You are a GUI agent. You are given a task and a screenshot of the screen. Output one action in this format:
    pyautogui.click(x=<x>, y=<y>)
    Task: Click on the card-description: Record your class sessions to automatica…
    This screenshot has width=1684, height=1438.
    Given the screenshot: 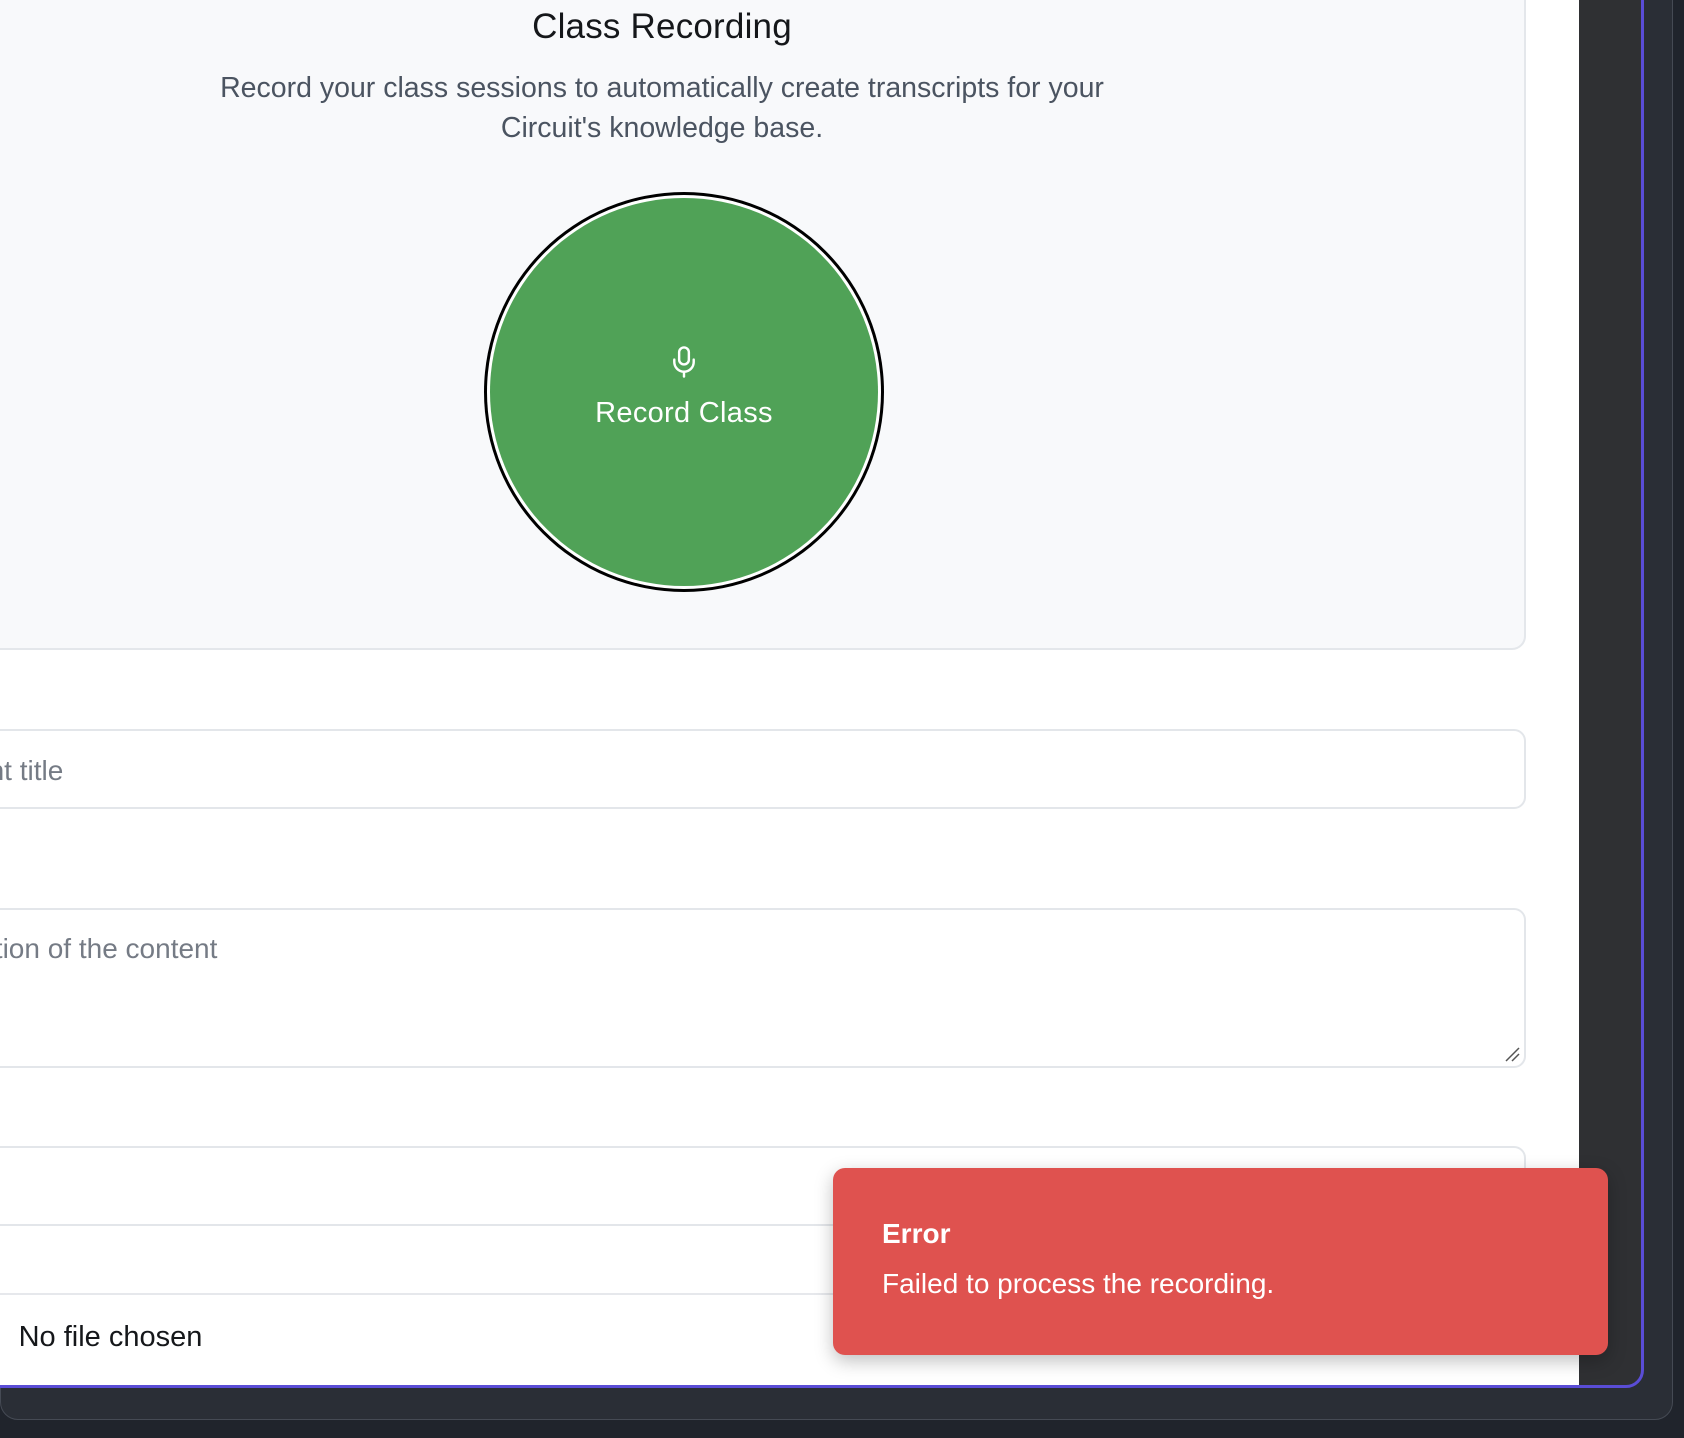 What is the action you would take?
    pyautogui.click(x=662, y=108)
    